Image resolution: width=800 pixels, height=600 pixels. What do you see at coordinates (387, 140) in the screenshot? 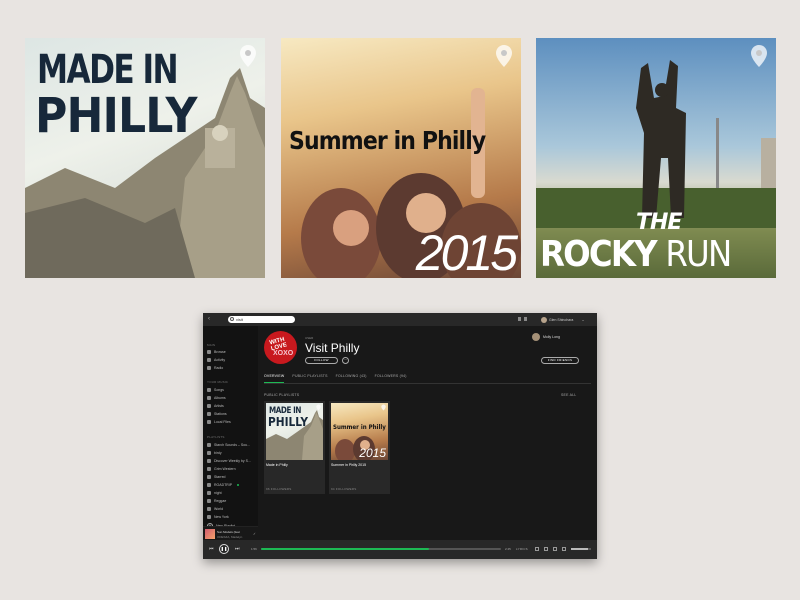
I see `cover-title: Summer in Philly` at bounding box center [387, 140].